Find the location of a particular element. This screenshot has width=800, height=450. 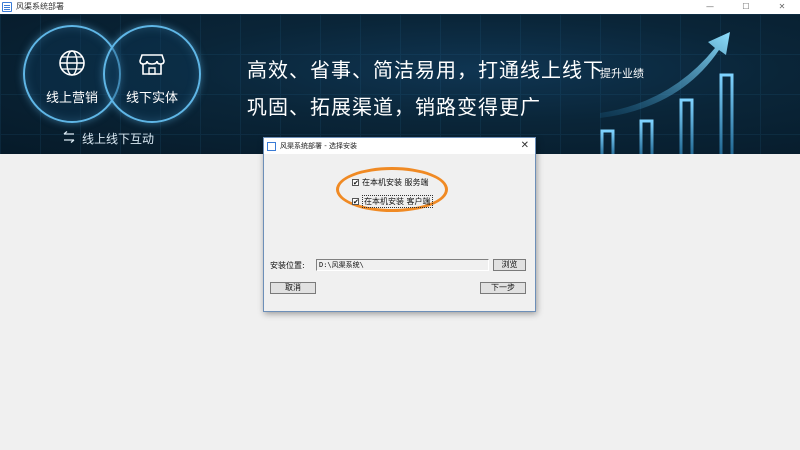

slogan-line-2: 巩固、拓展渠道，销路变得更广 is located at coordinates (394, 107).